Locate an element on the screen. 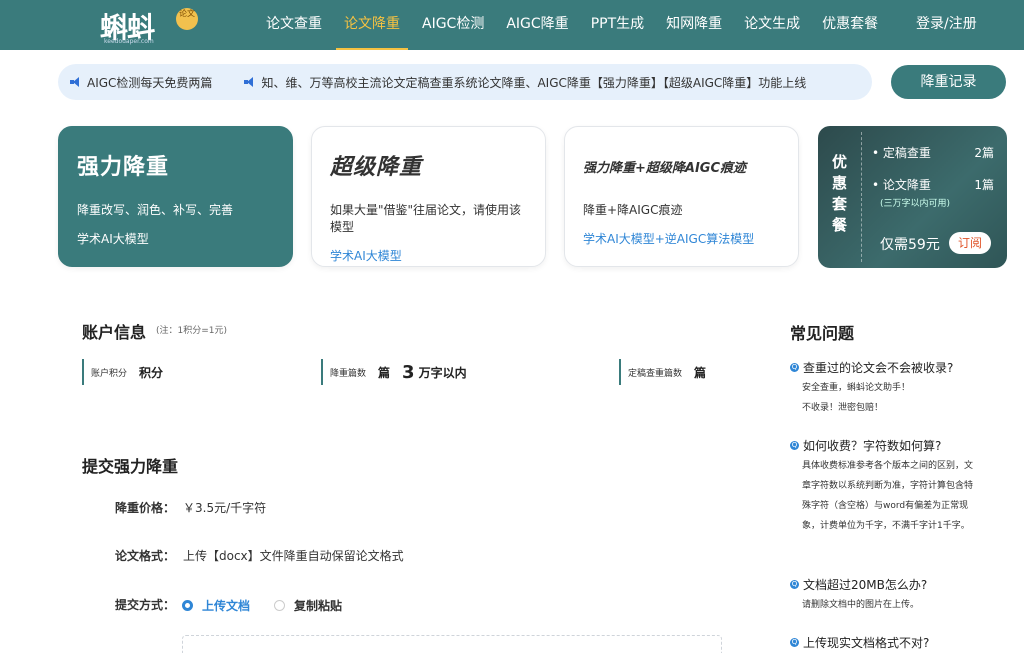 The width and height of the screenshot is (1024, 653). card-title: 强力降重 is located at coordinates (123, 167).